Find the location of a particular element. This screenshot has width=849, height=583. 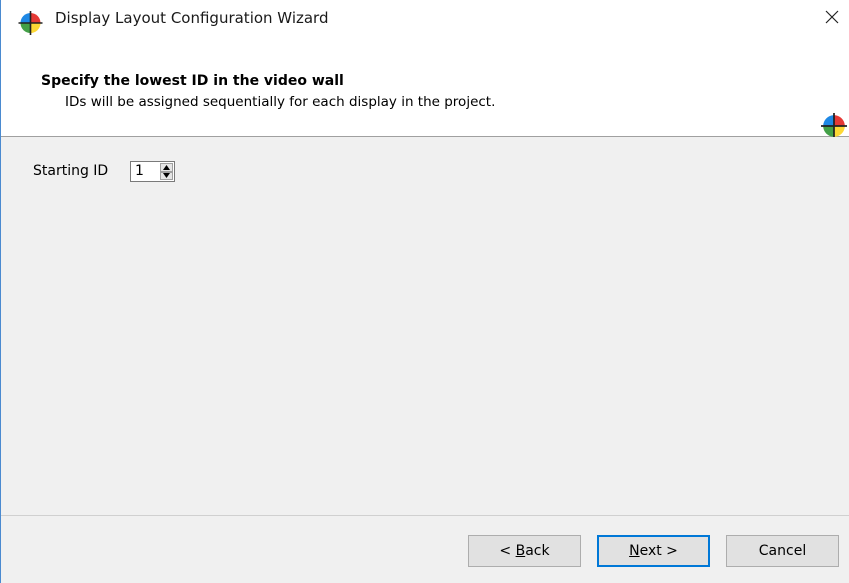

cancel-button: Cancel is located at coordinates (782, 551).